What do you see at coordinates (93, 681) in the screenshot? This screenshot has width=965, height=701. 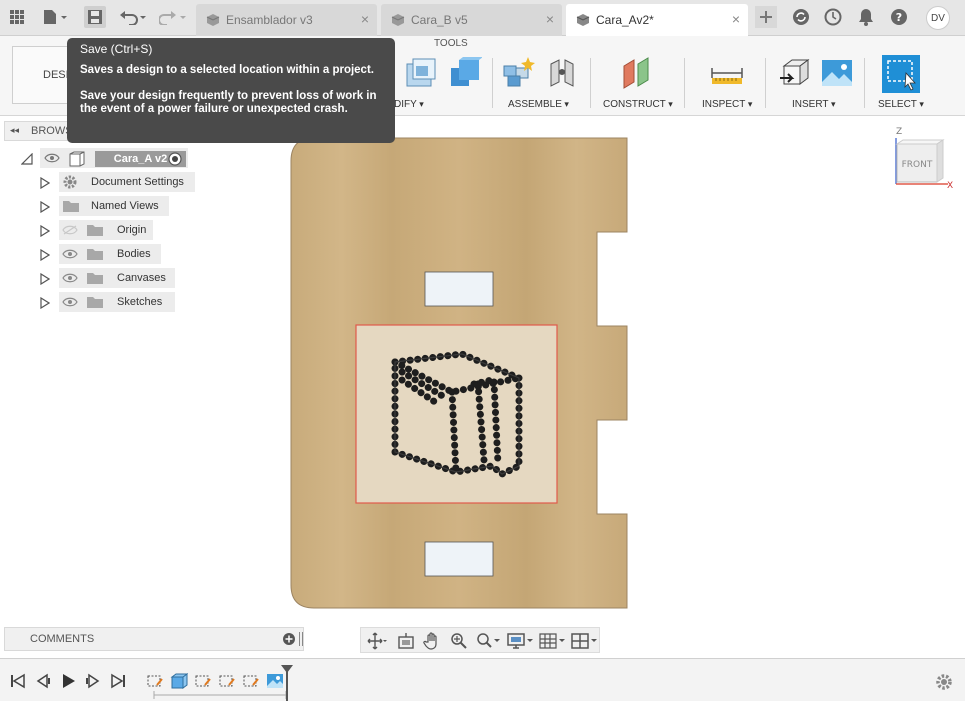 I see `step-forward-icon` at bounding box center [93, 681].